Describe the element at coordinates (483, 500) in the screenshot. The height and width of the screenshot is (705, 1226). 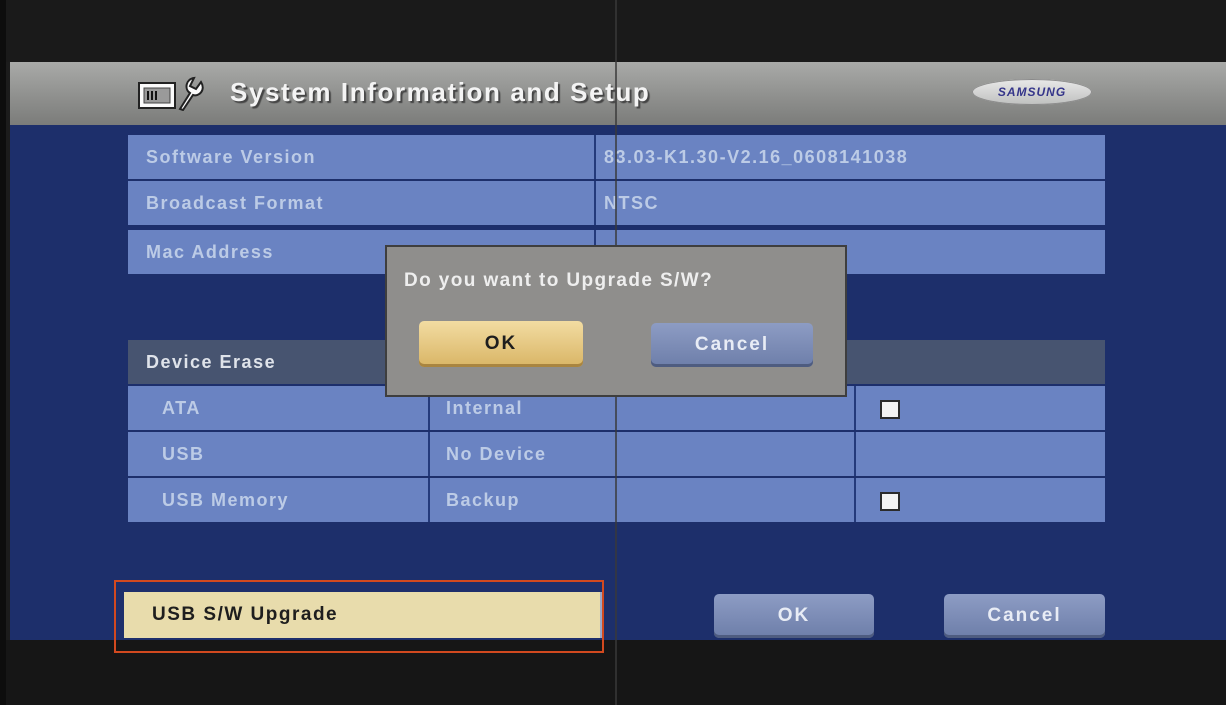
I see `device-status: Backup` at that location.